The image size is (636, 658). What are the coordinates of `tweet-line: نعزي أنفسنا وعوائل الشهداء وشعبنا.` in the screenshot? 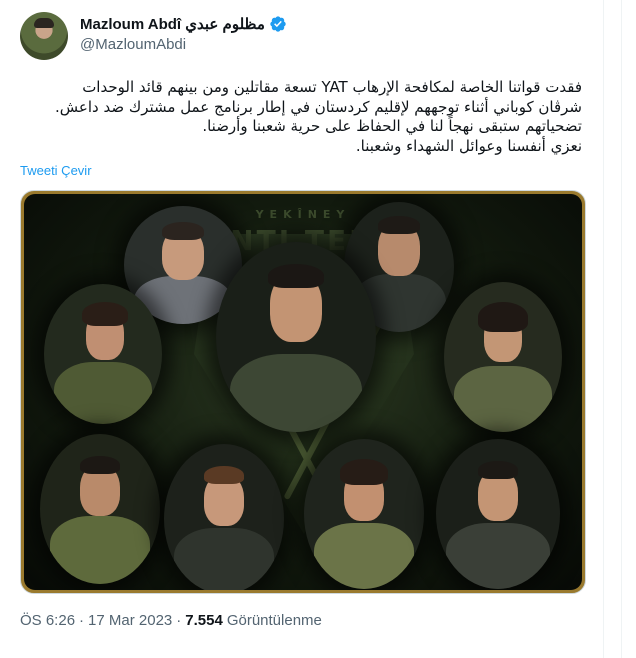 It's located at (468, 145).